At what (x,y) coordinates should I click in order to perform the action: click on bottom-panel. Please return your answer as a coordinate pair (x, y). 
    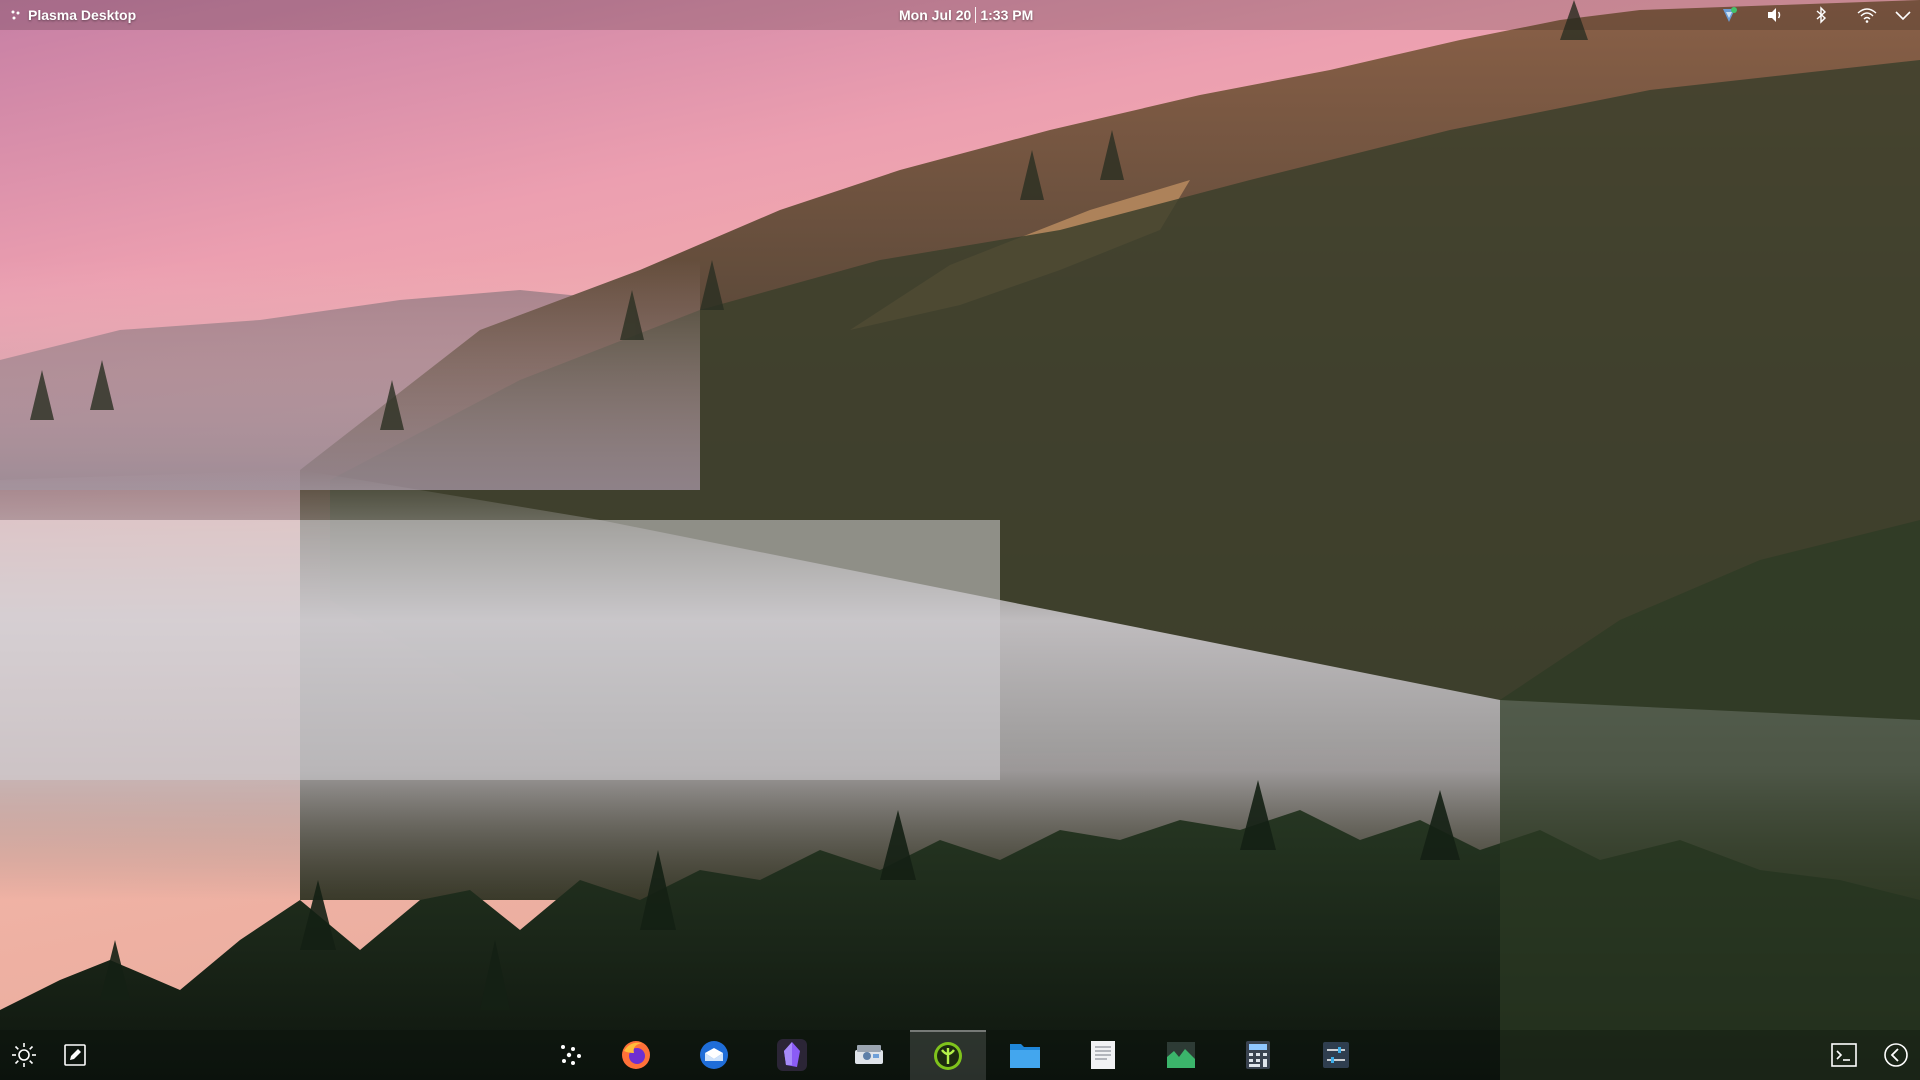
    Looking at the image, I should click on (960, 1055).